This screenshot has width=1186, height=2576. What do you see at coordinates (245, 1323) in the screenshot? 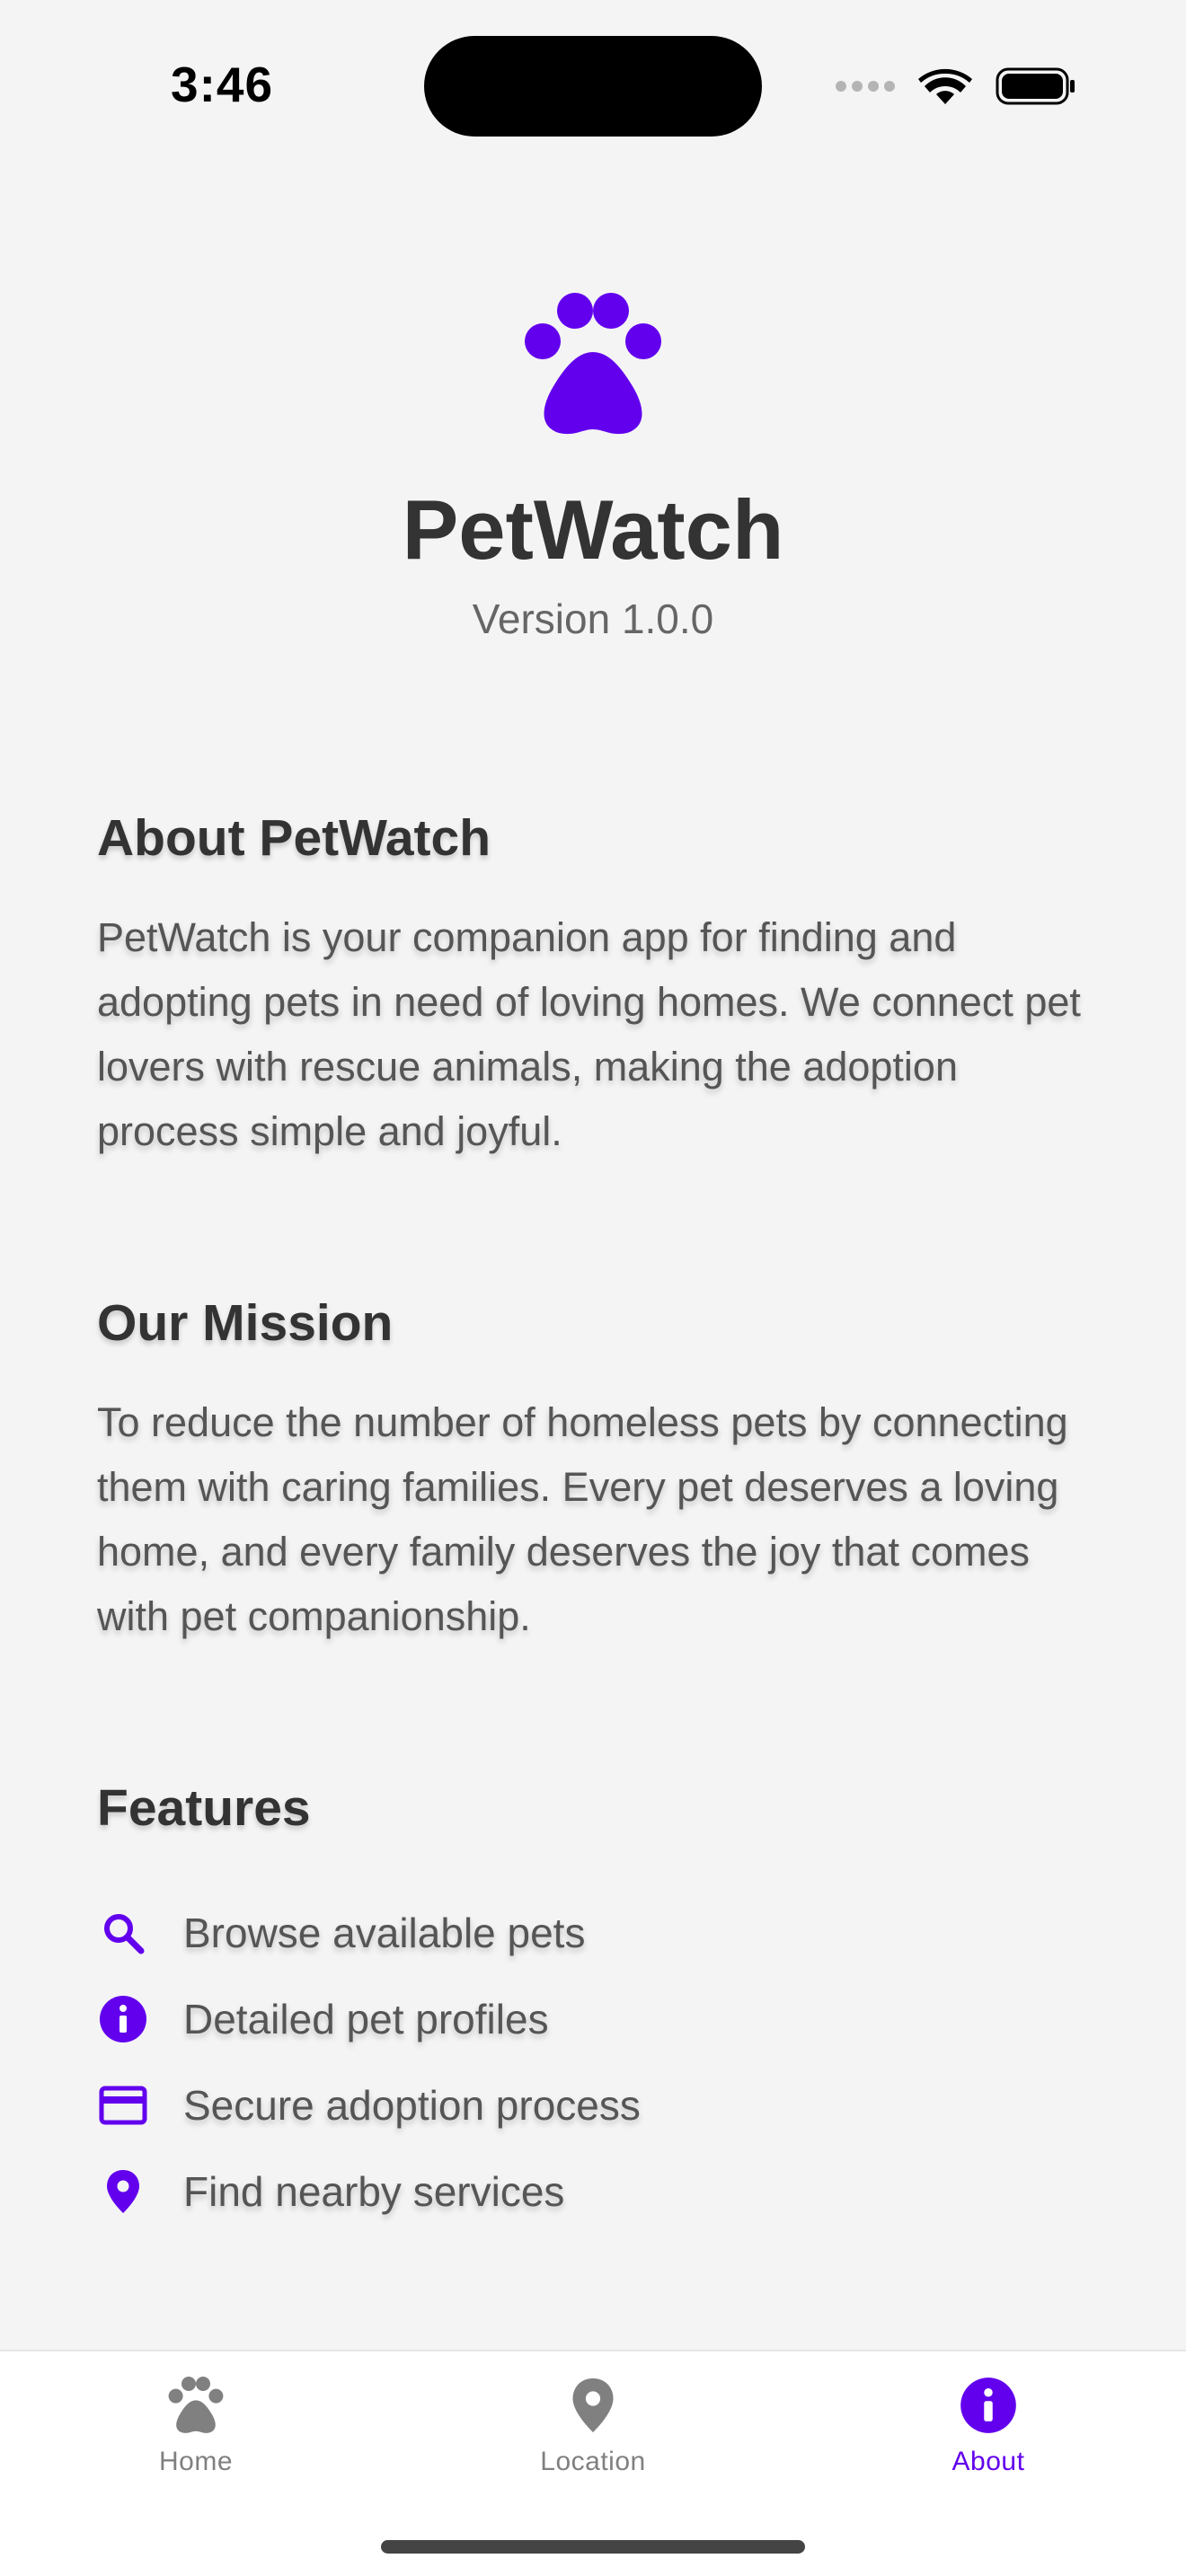
I see `mission-section-title: Our Mission` at bounding box center [245, 1323].